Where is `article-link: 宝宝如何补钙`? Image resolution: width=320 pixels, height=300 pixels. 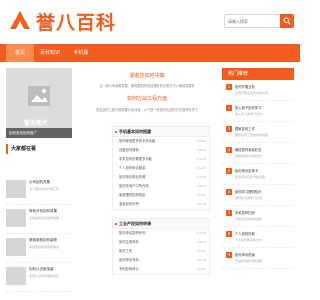 article-link: 宝宝如何补钙 is located at coordinates (129, 204).